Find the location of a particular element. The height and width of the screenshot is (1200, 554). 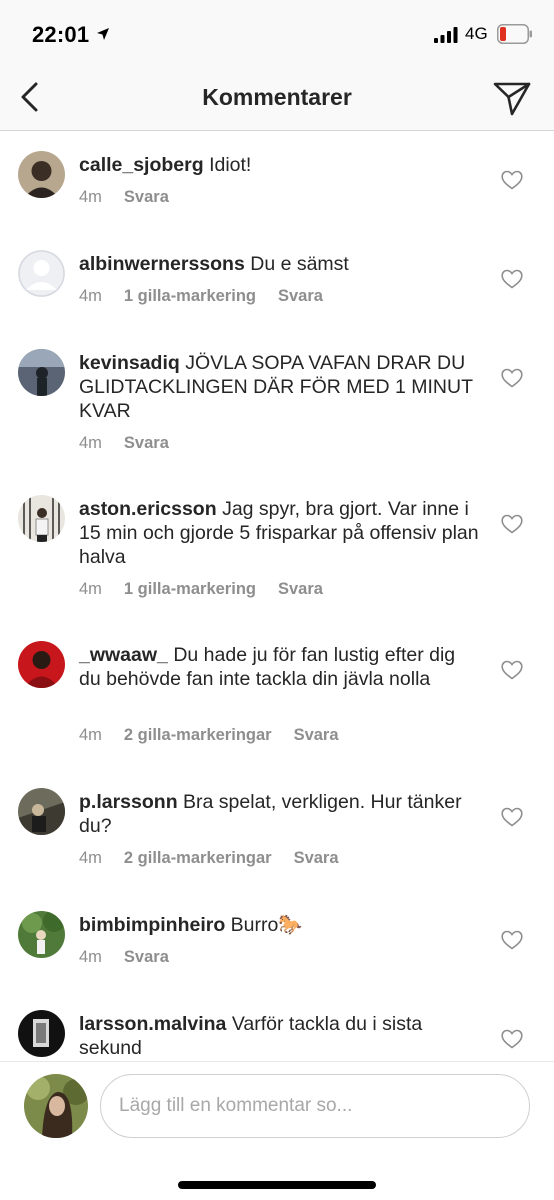

cellular-signal-icon is located at coordinates (446, 35).